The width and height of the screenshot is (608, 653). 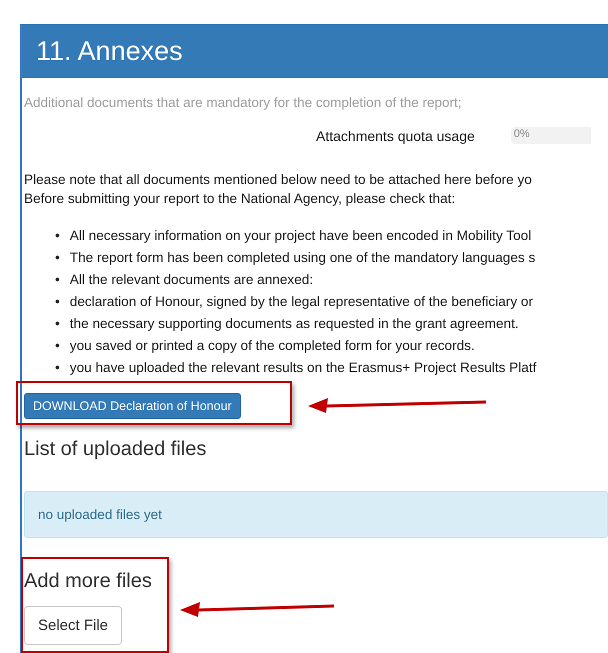 I want to click on quota-reading: 0%, so click(x=522, y=134).